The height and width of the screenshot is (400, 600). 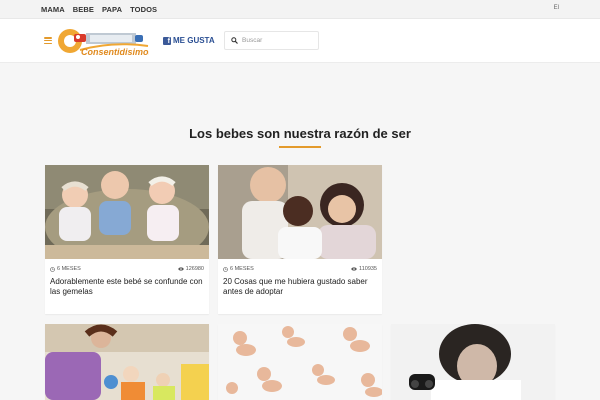 I want to click on menu-icon, so click(x=48, y=40).